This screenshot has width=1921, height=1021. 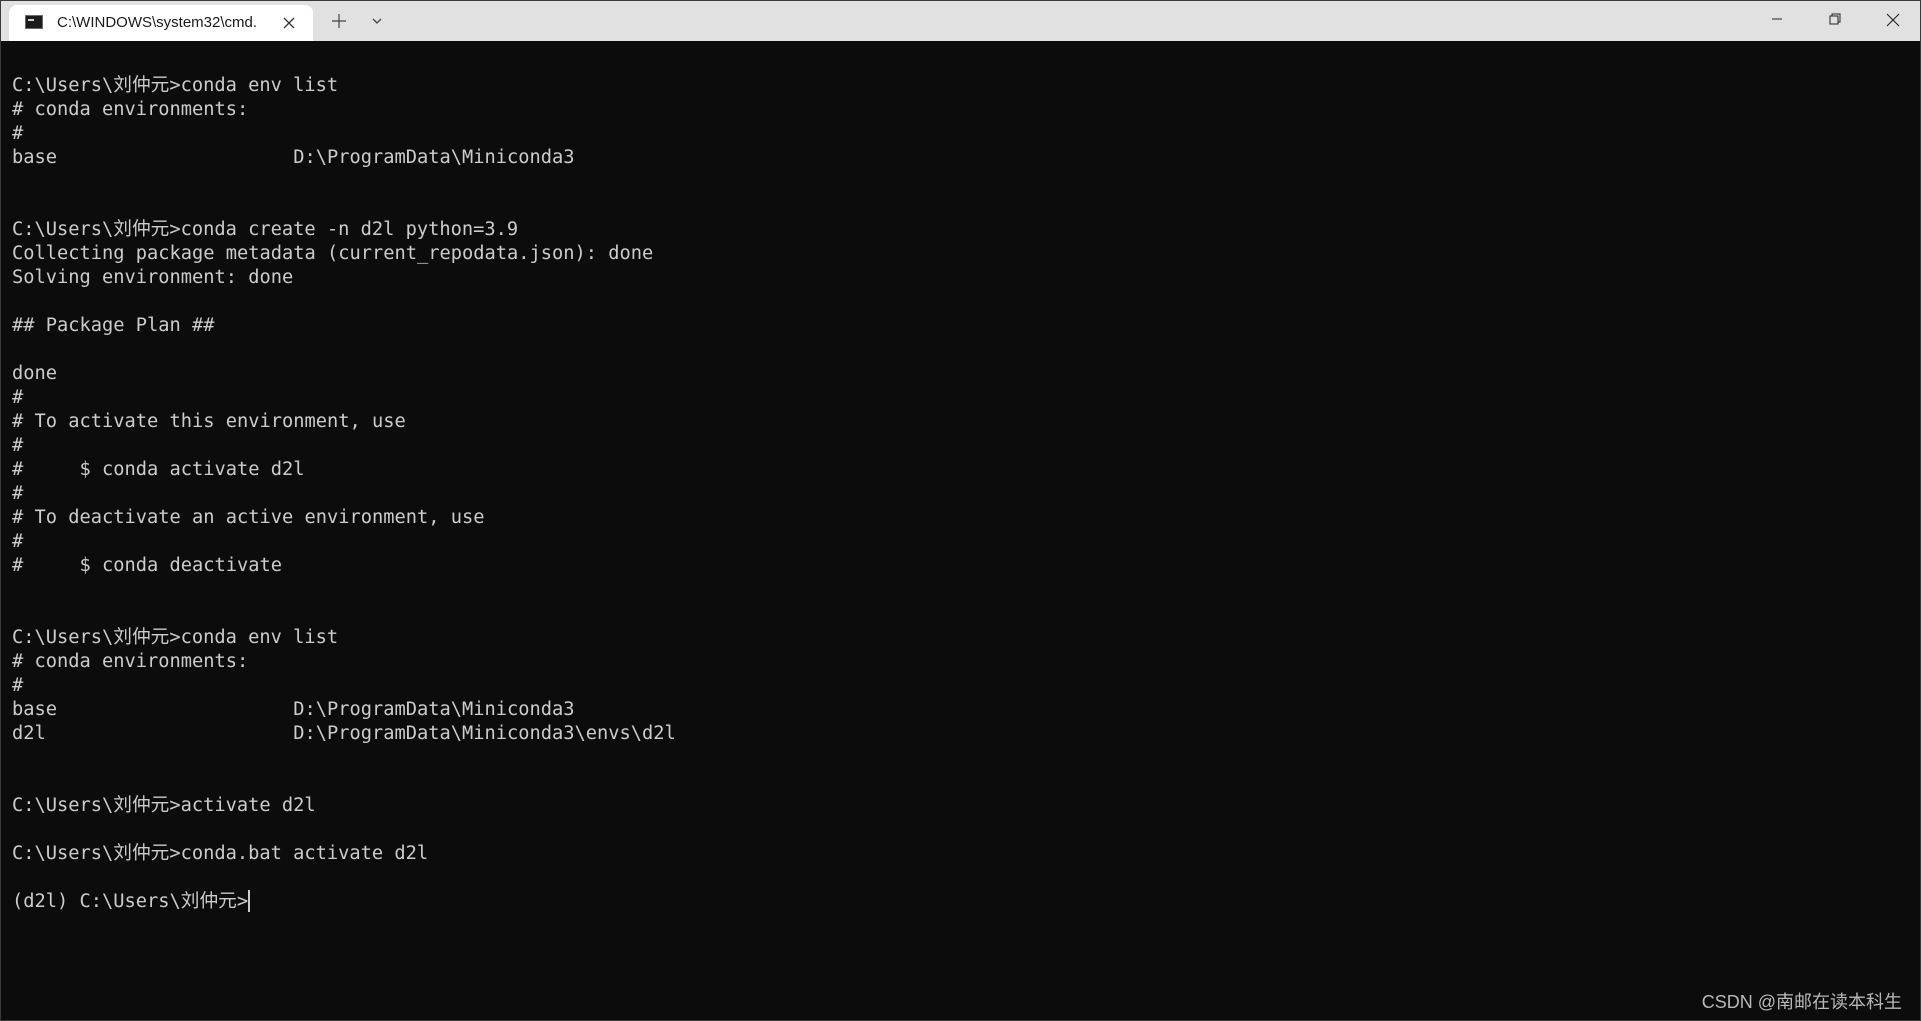 What do you see at coordinates (1801, 1002) in the screenshot?
I see `watermark: CSDN @南邮在读本科生` at bounding box center [1801, 1002].